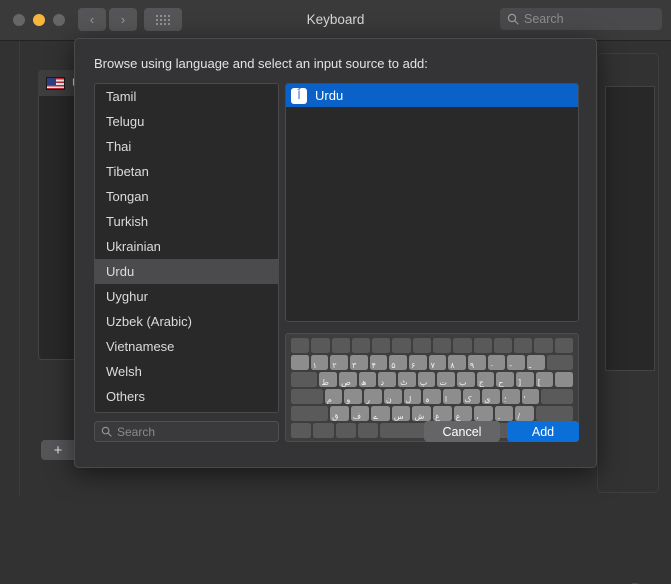 The height and width of the screenshot is (584, 671). I want to click on keyboard-key: ل, so click(412, 396).